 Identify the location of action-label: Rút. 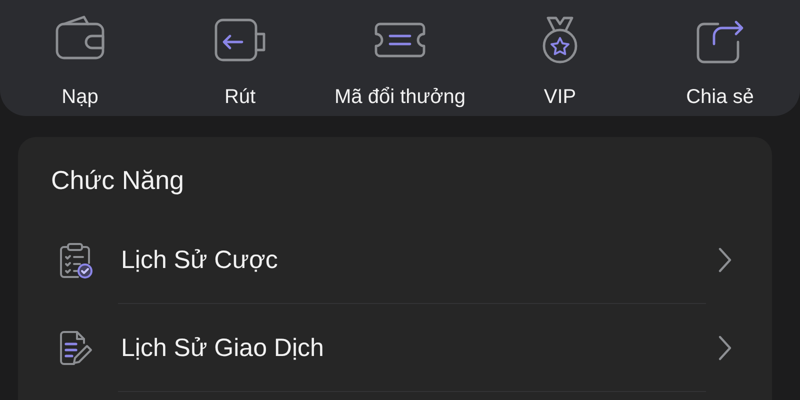
(240, 97).